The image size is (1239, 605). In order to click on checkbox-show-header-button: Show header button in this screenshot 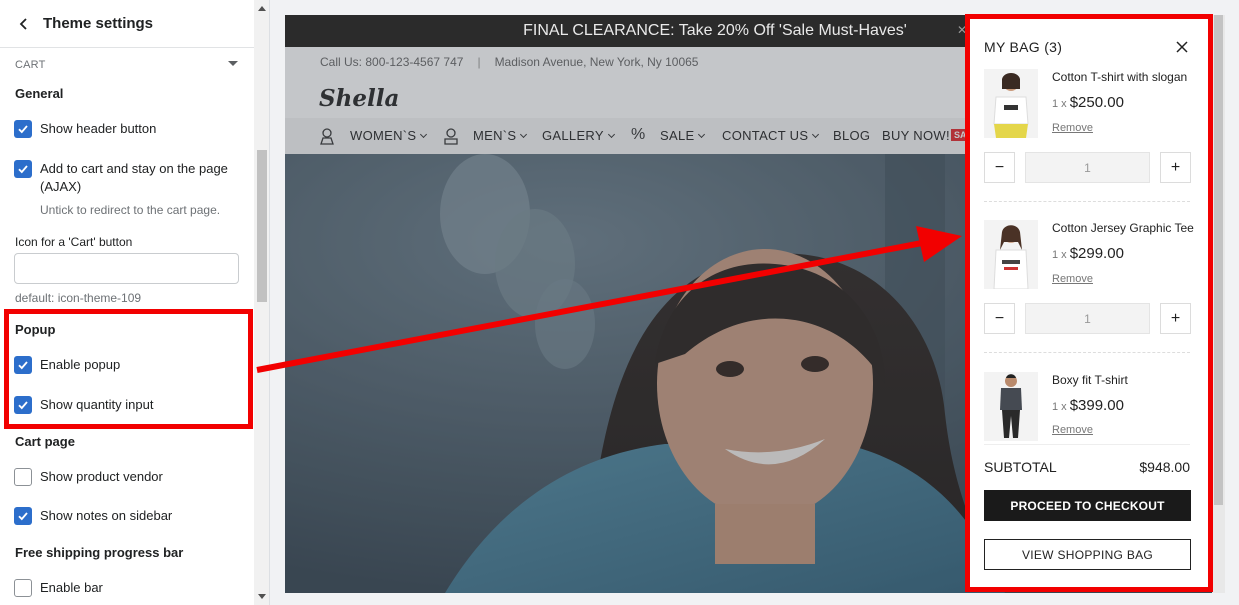, I will do `click(85, 129)`.